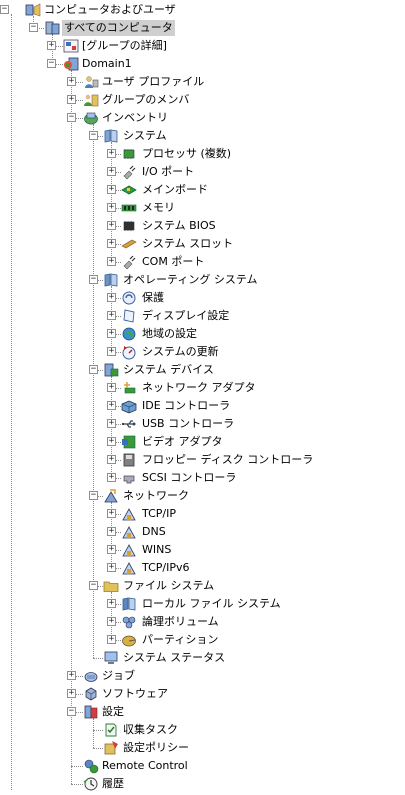 This screenshot has width=405, height=795. What do you see at coordinates (227, 460) in the screenshot?
I see `tree-node-label: フロッピー ディスク コントローラ` at bounding box center [227, 460].